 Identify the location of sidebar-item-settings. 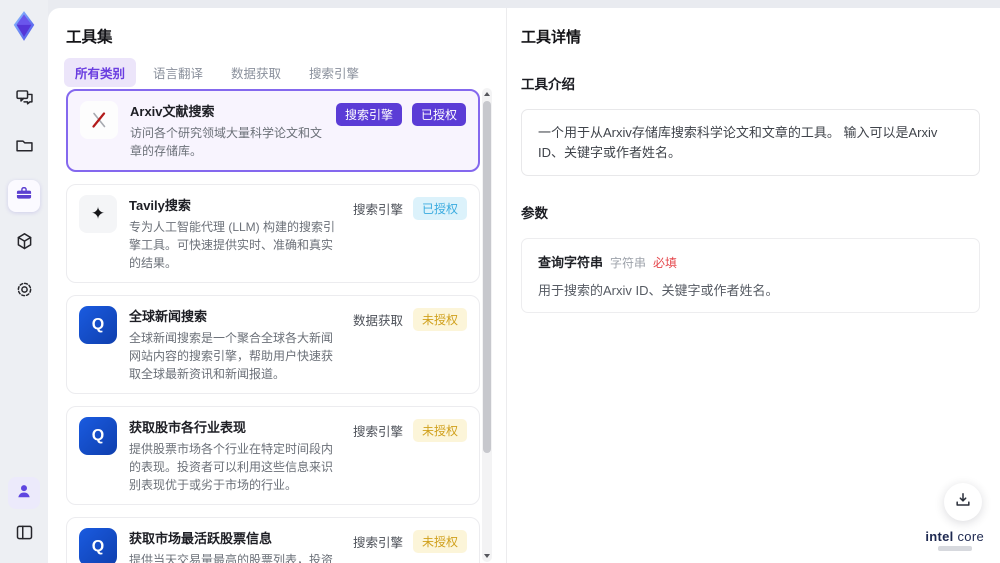
(24, 292).